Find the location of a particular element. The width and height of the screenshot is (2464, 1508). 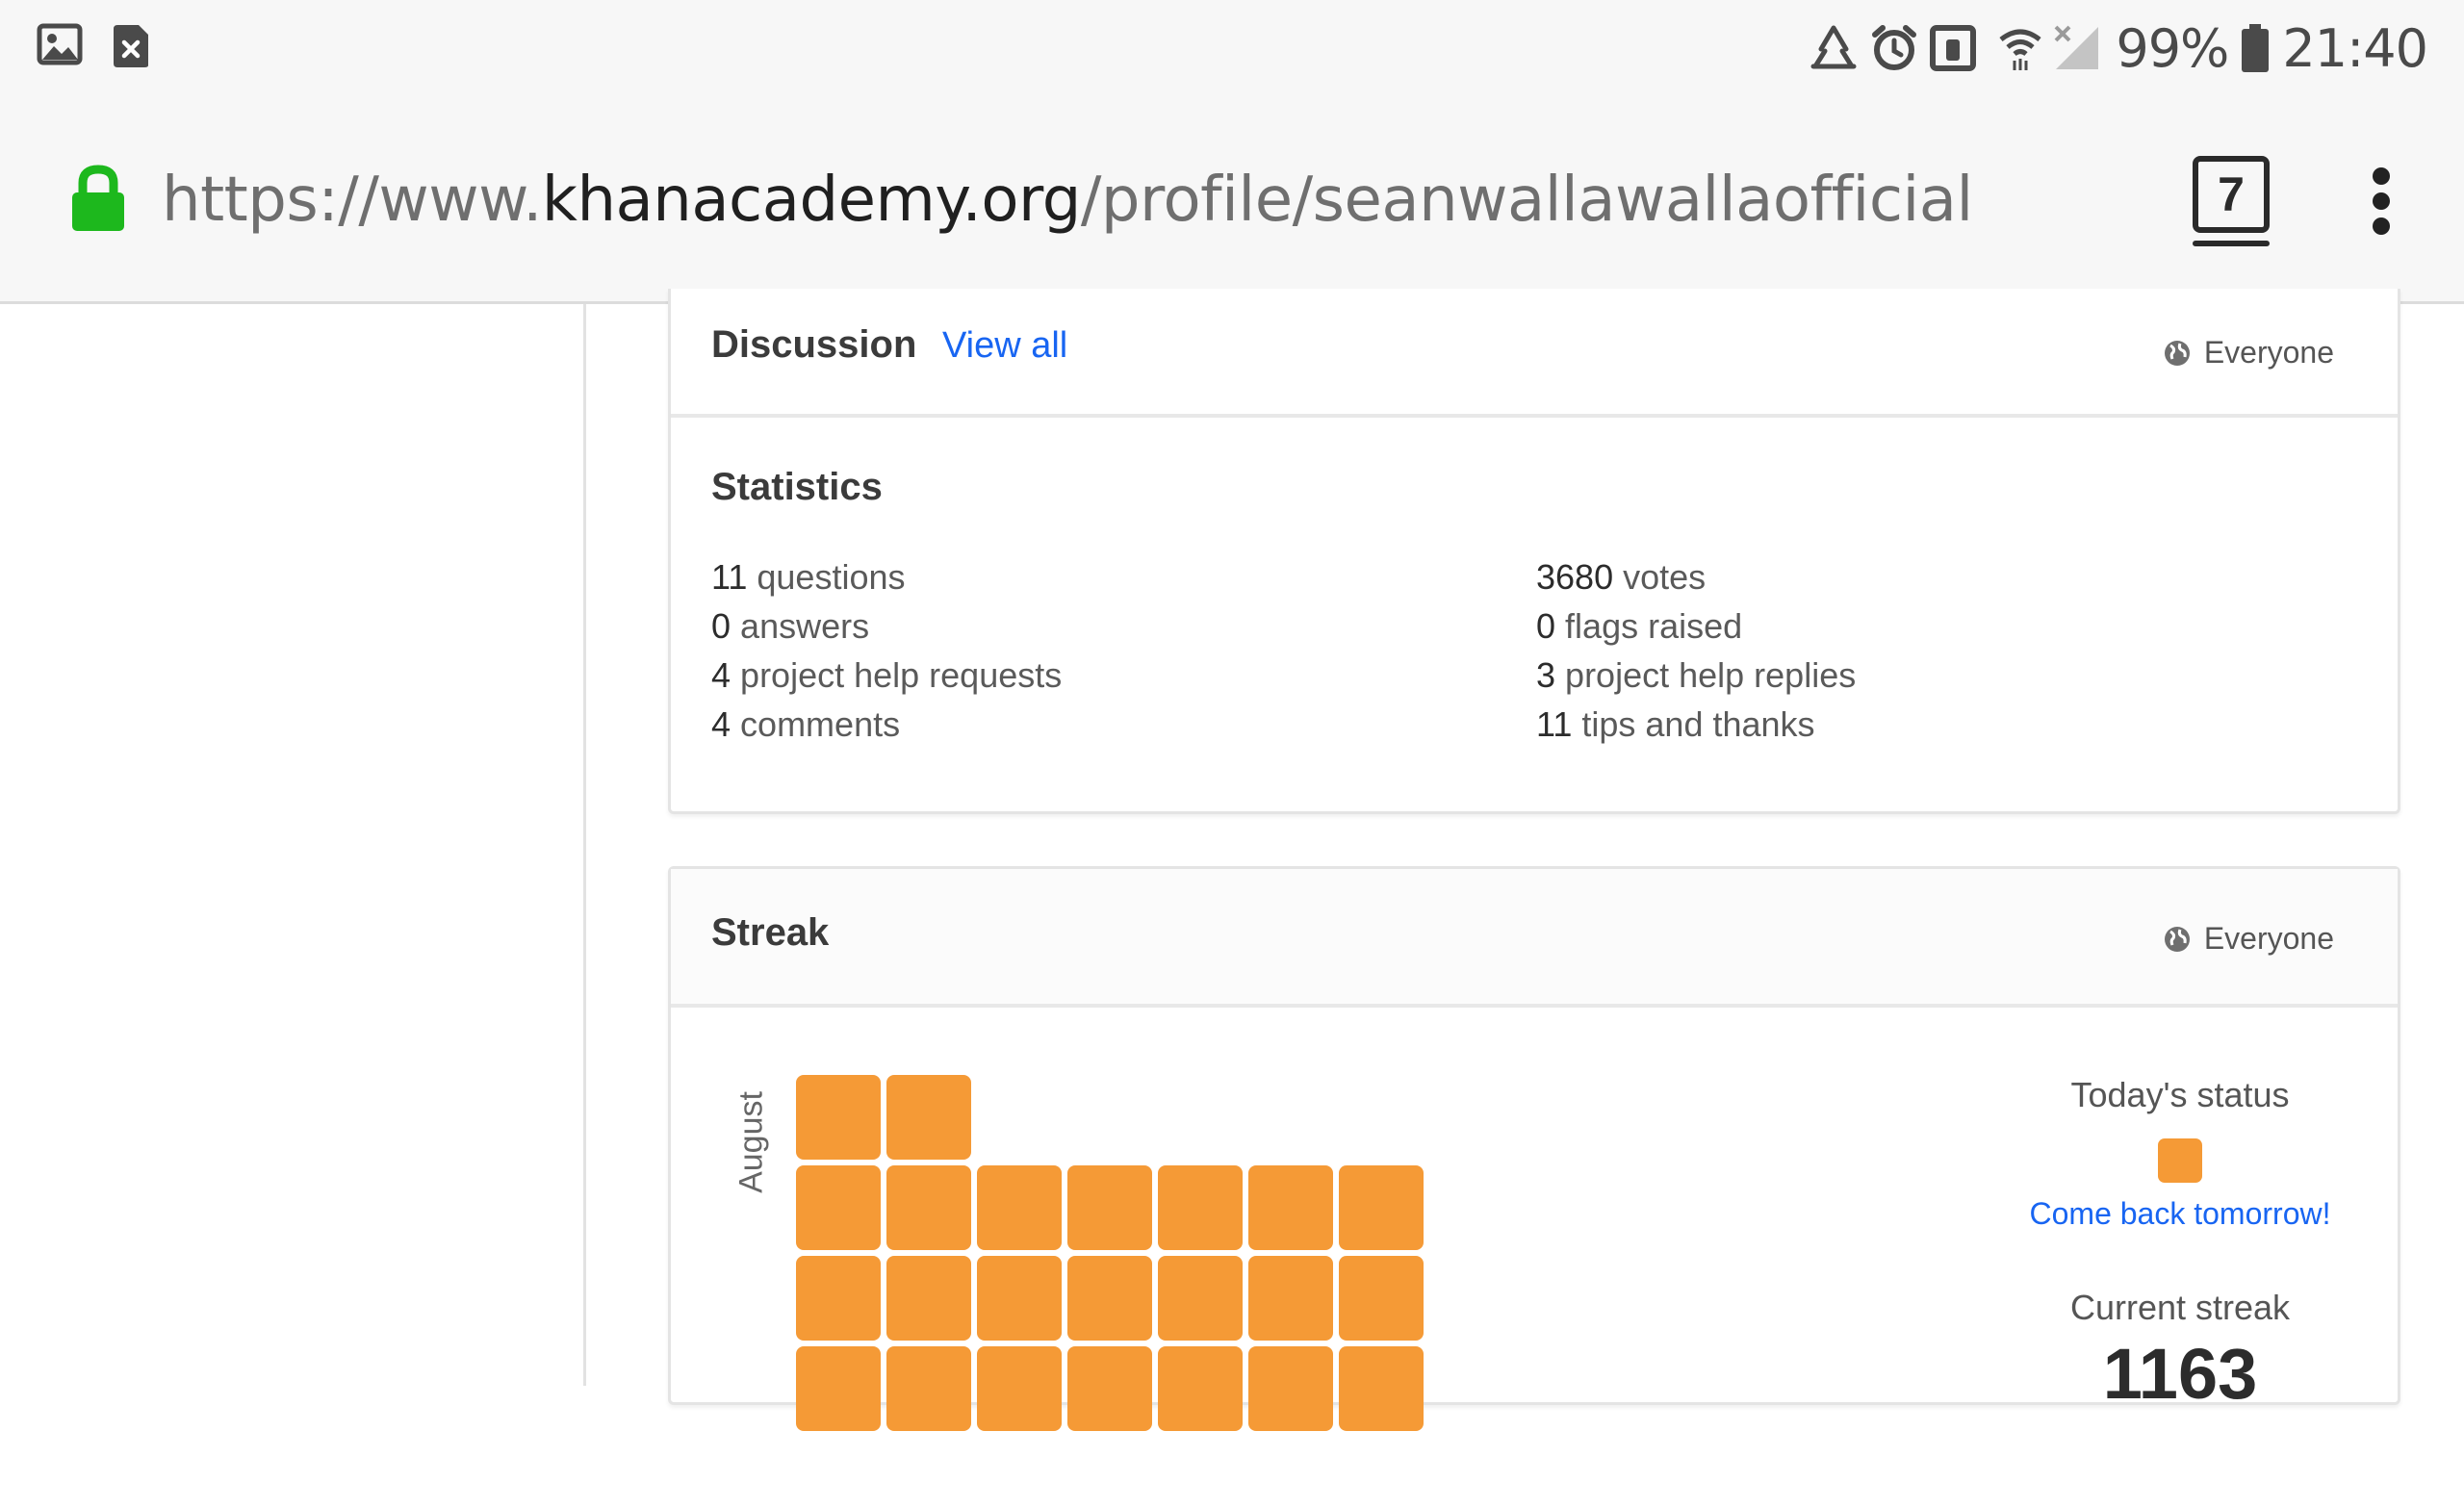

gallery-icon is located at coordinates (60, 46).